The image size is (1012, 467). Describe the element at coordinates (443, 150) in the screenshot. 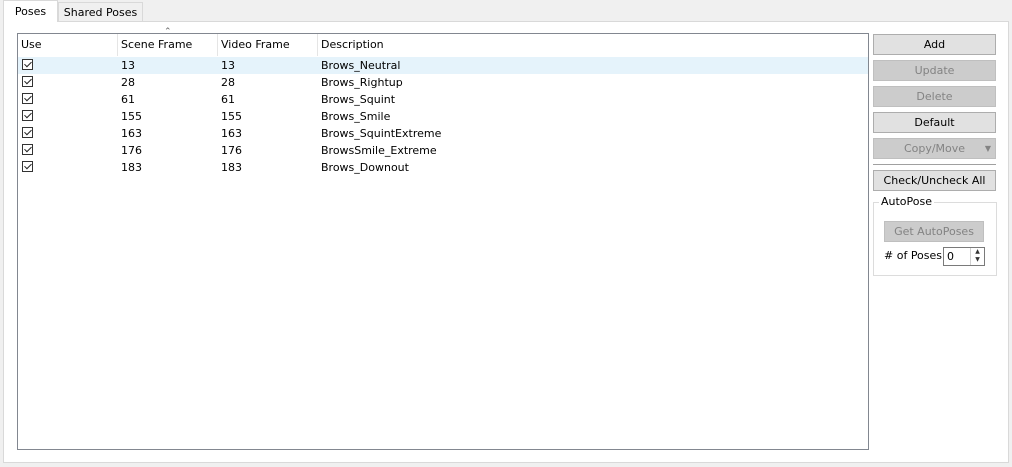

I see `table-row: 176 176 BrowsSmile_Extreme` at that location.